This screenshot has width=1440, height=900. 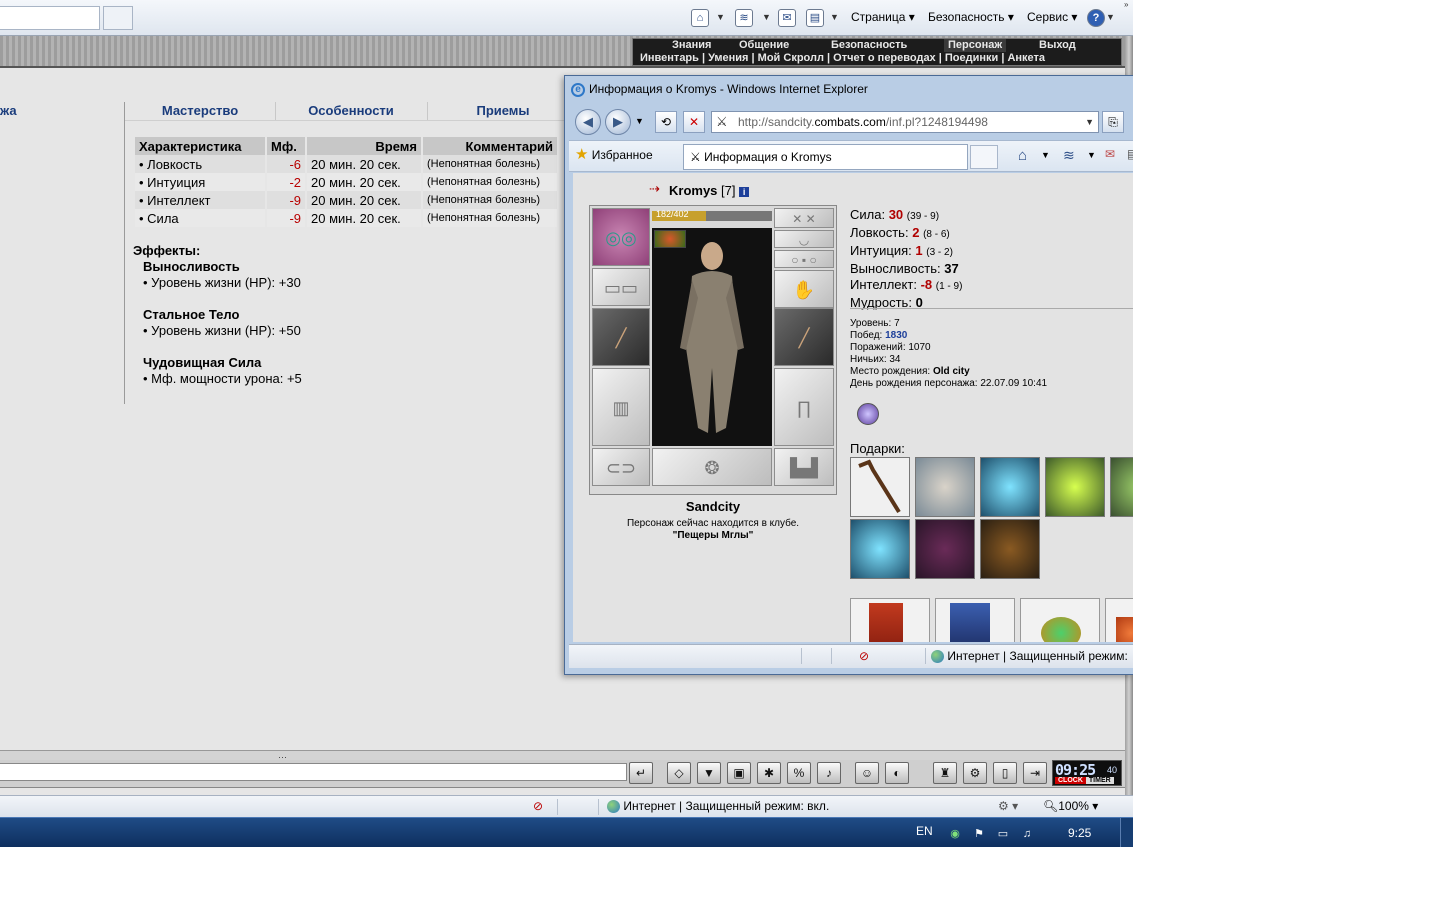 I want to click on slot-gloves: ✋, so click(x=804, y=289).